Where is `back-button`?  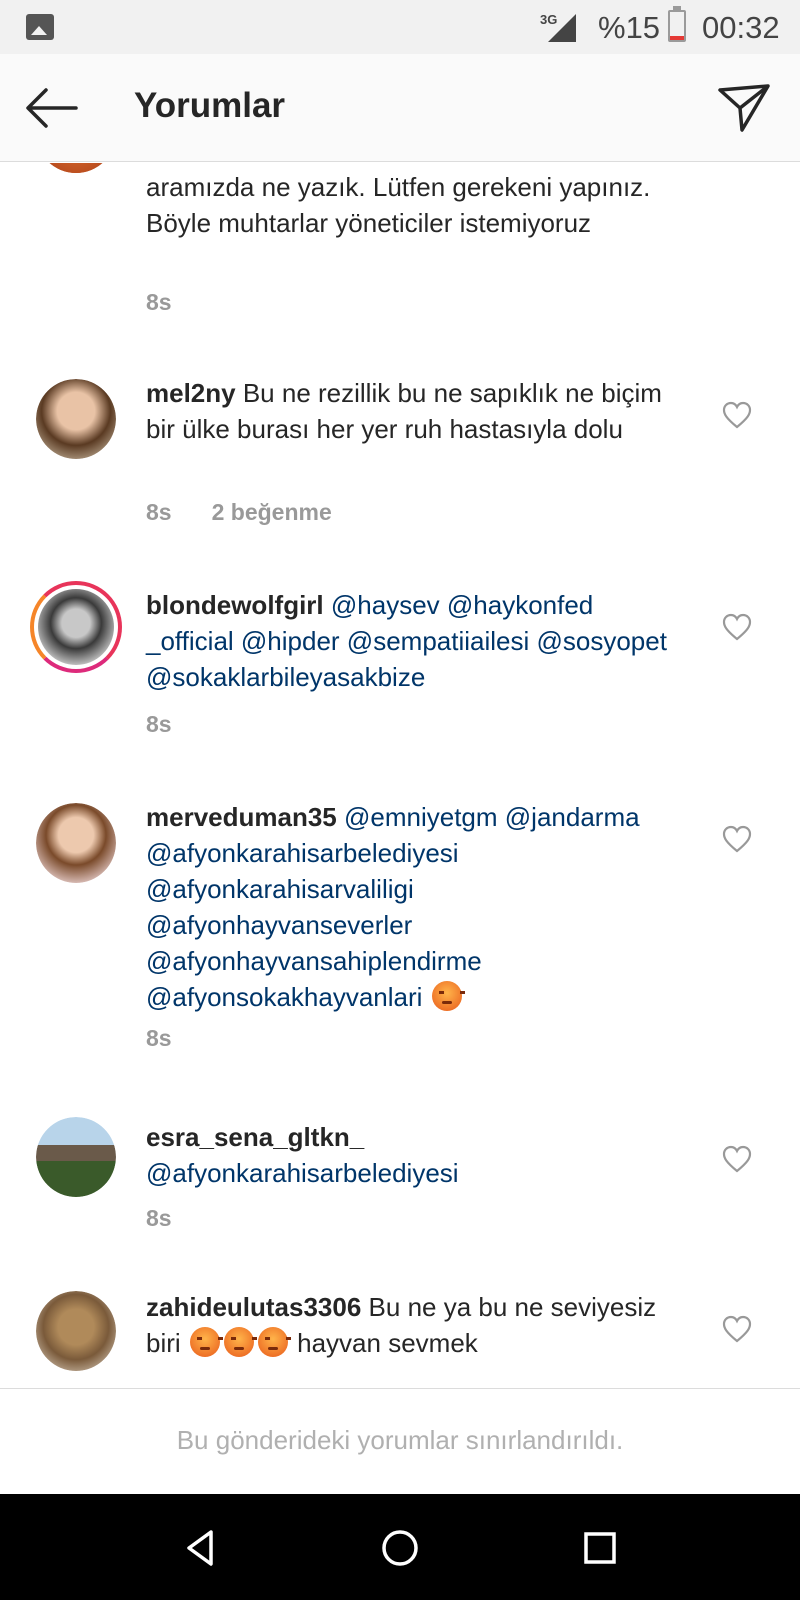 back-button is located at coordinates (52, 108).